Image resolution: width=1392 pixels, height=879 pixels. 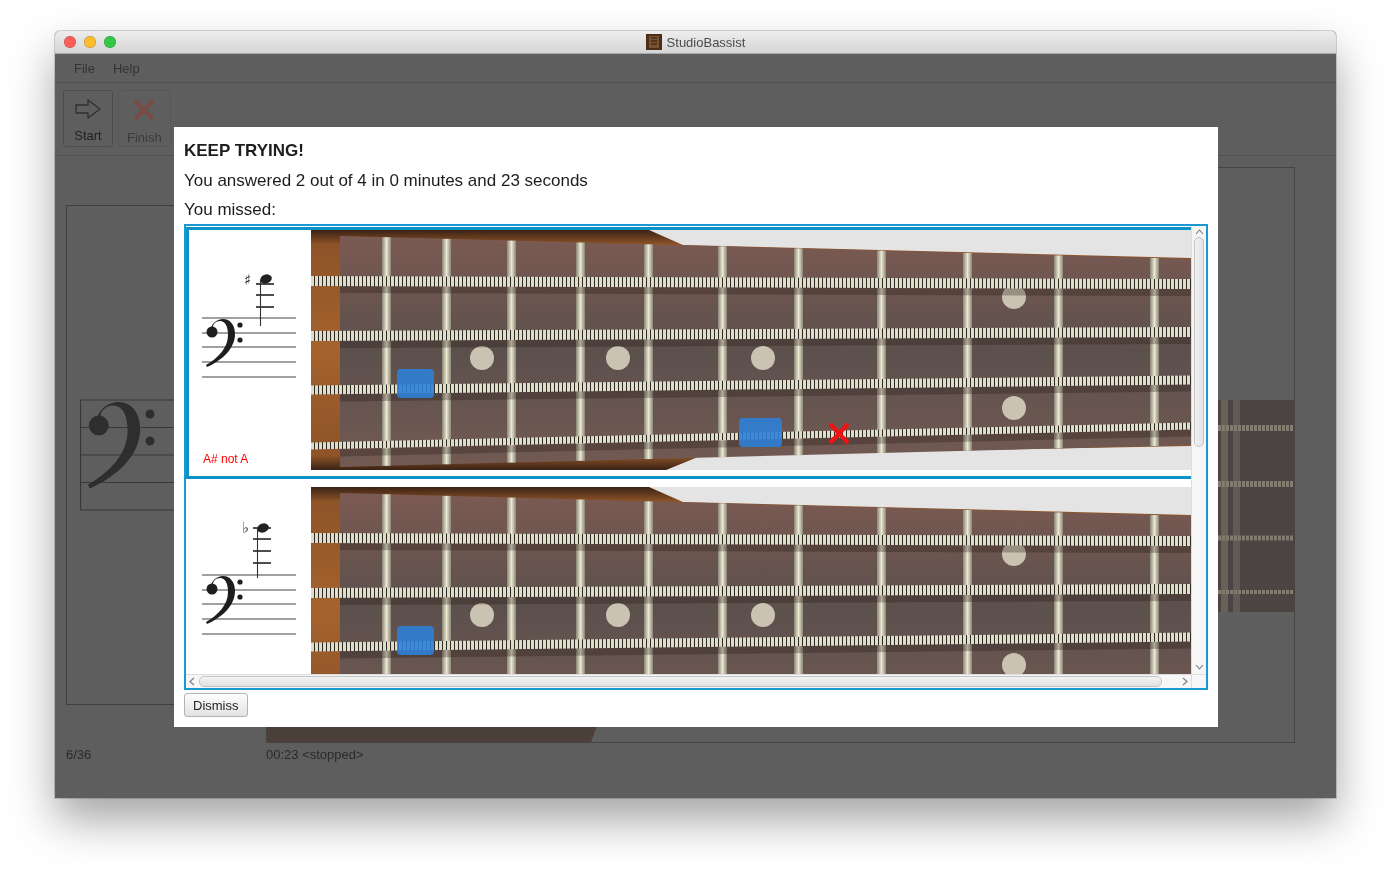 What do you see at coordinates (653, 42) in the screenshot?
I see `app-icon` at bounding box center [653, 42].